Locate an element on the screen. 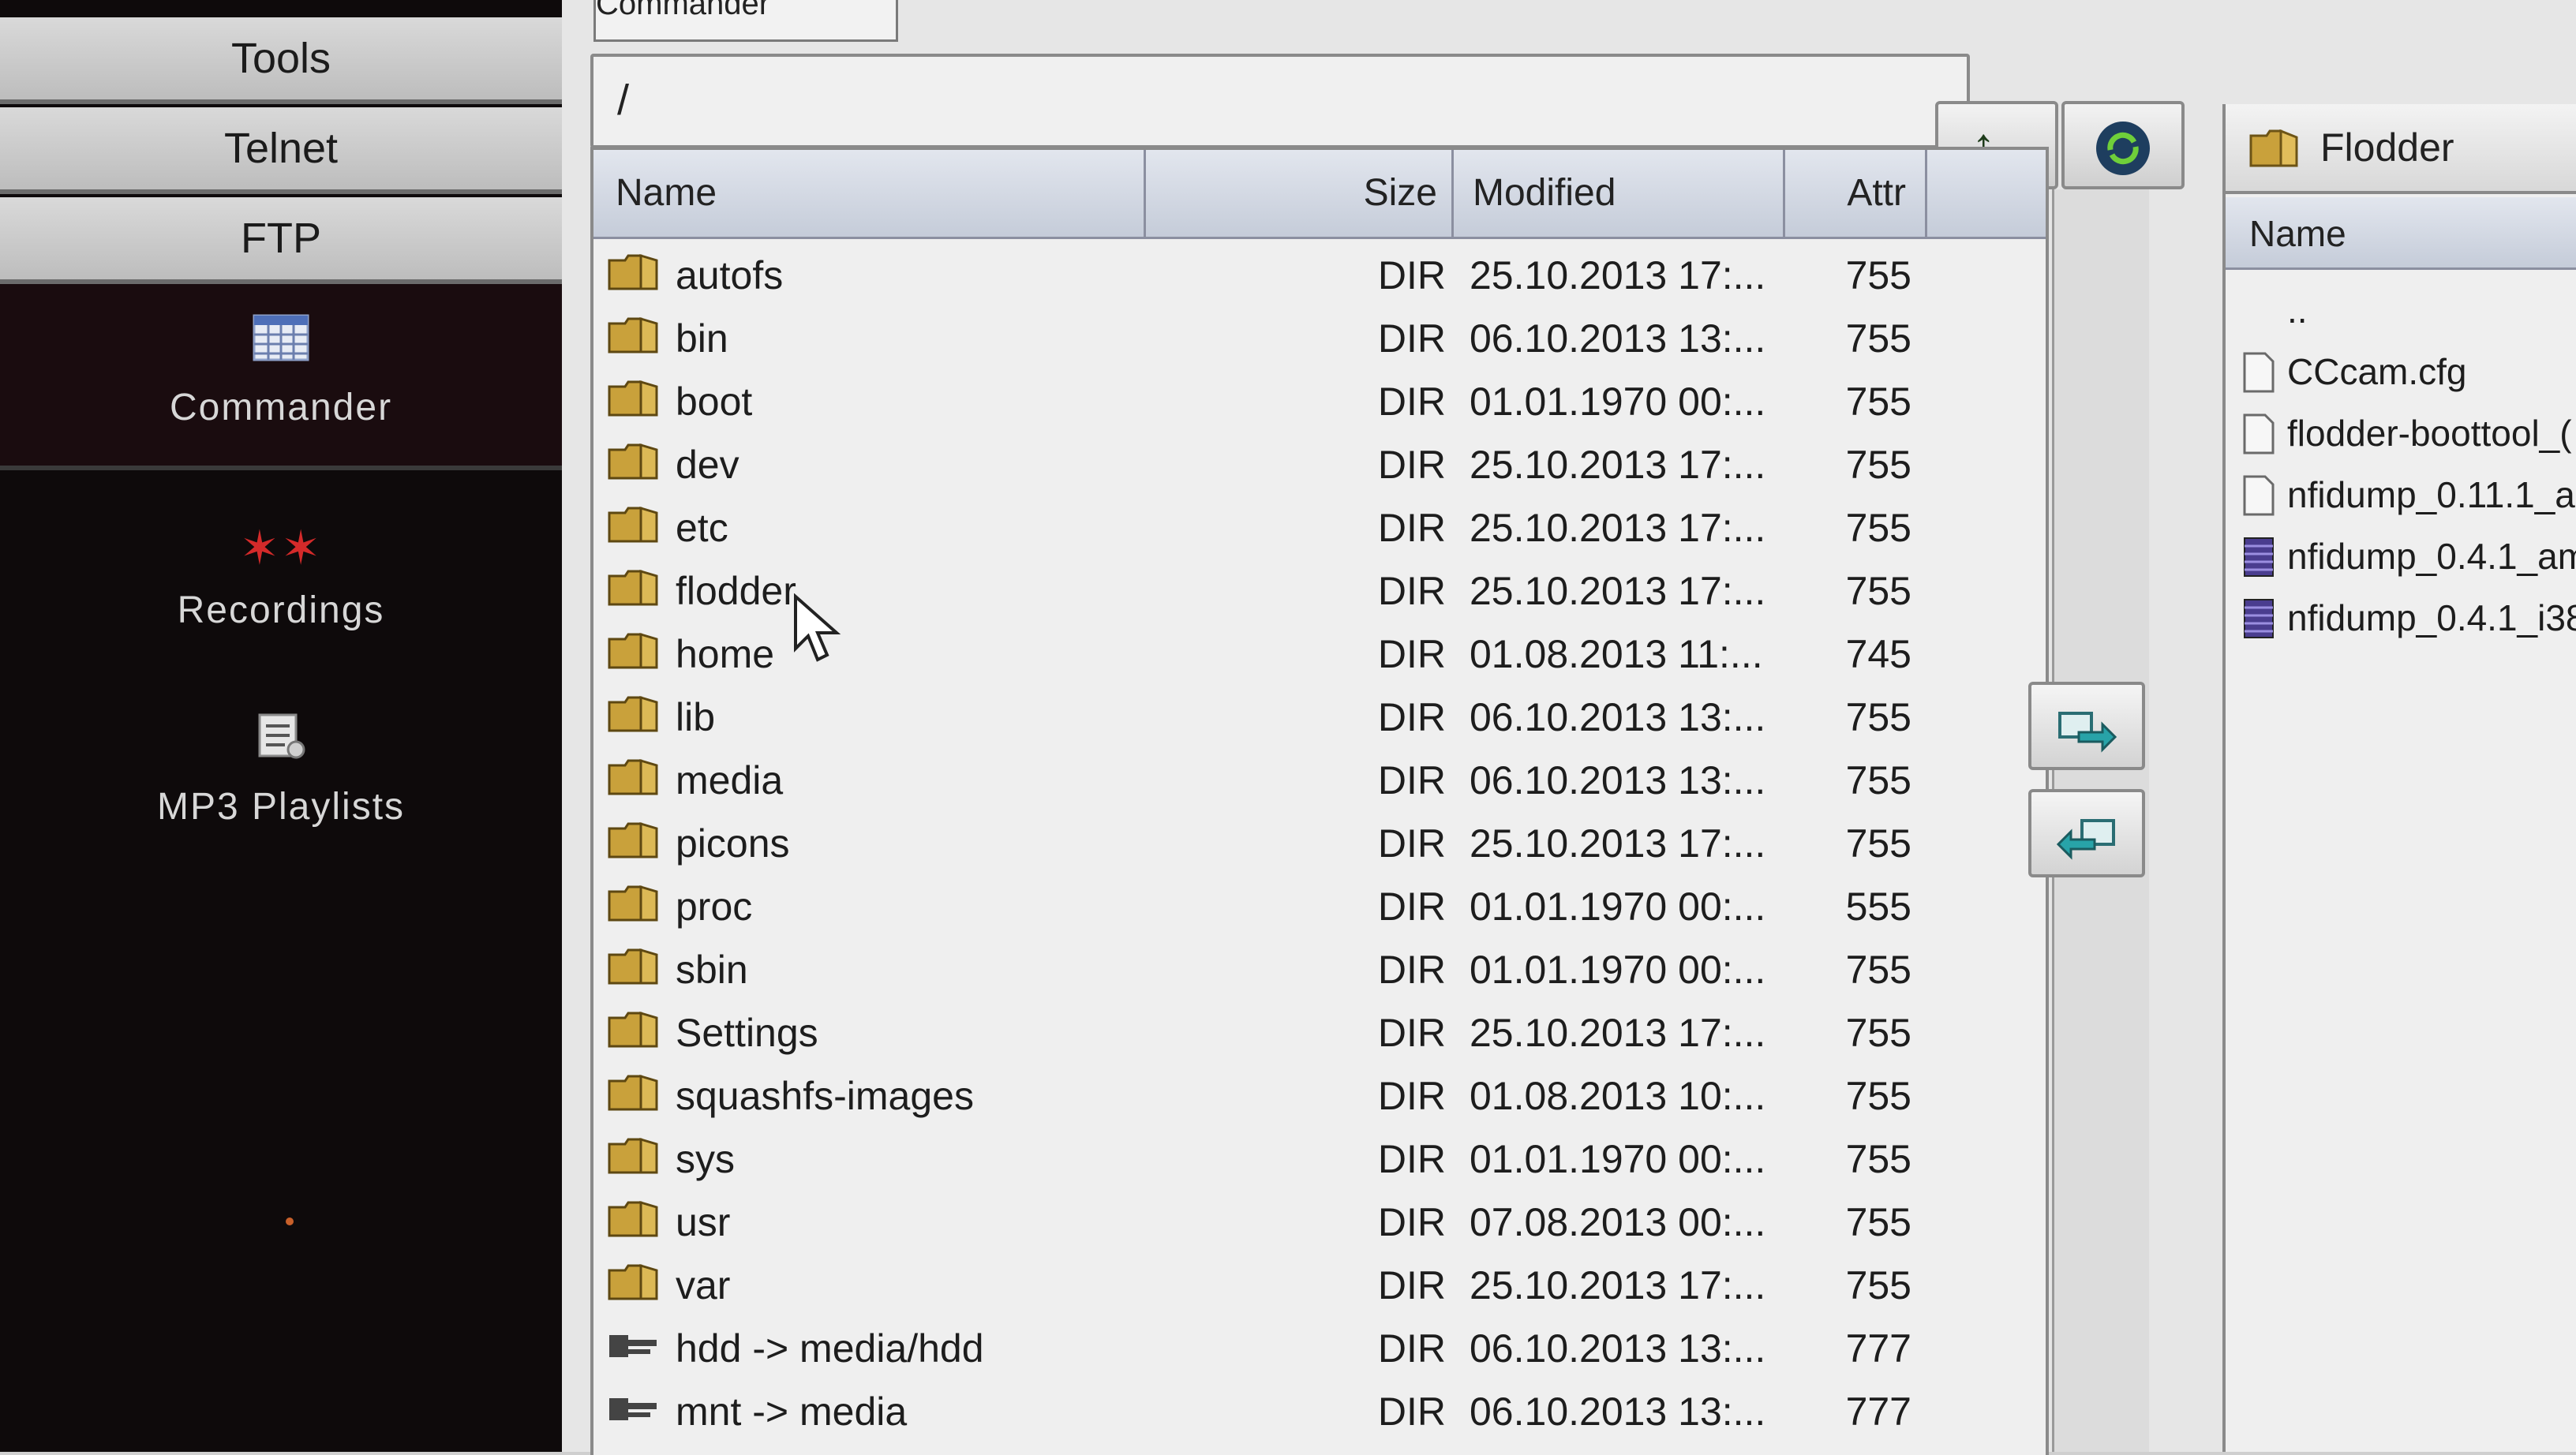  right-panel-title: Flodder is located at coordinates (2401, 149).